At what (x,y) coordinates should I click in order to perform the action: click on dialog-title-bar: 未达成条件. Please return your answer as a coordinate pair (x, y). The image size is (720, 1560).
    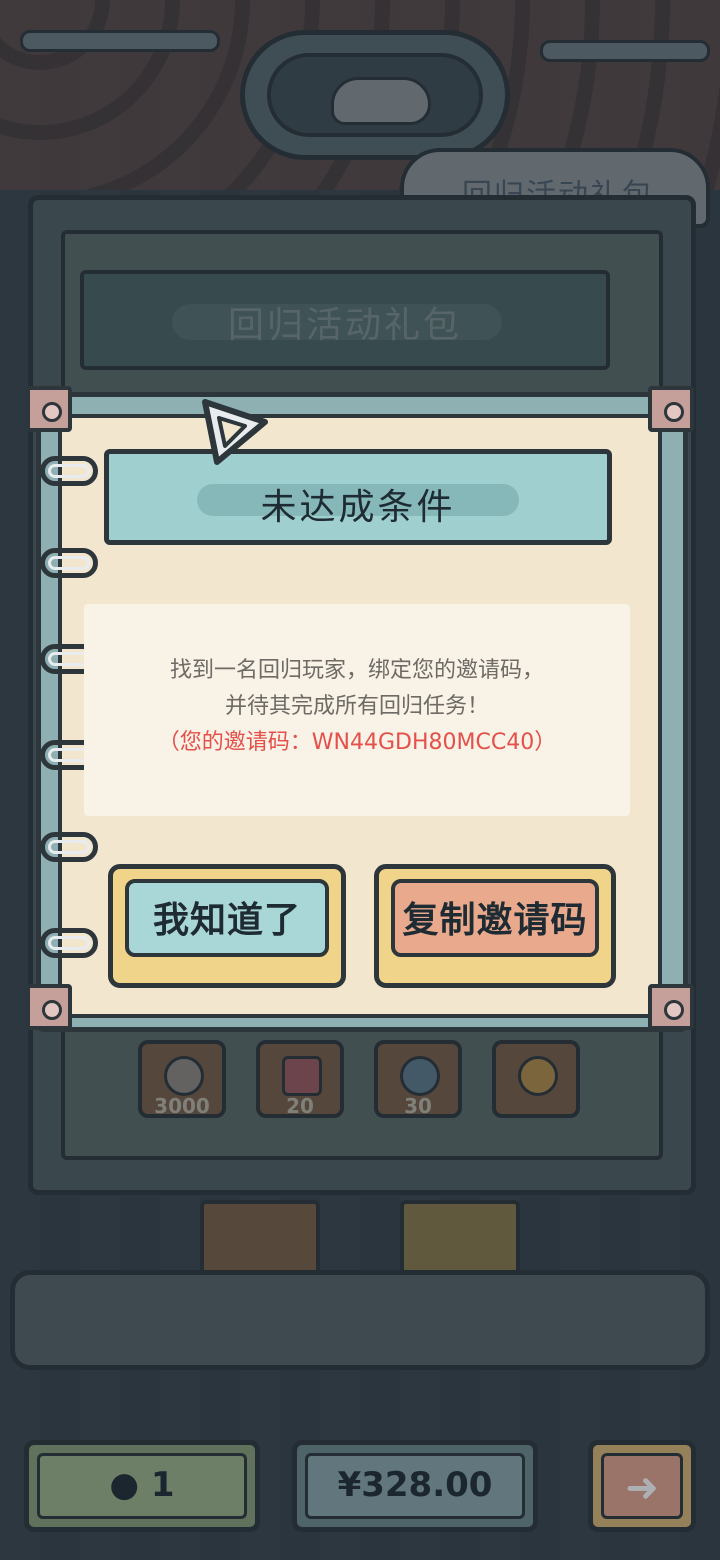
    Looking at the image, I should click on (358, 497).